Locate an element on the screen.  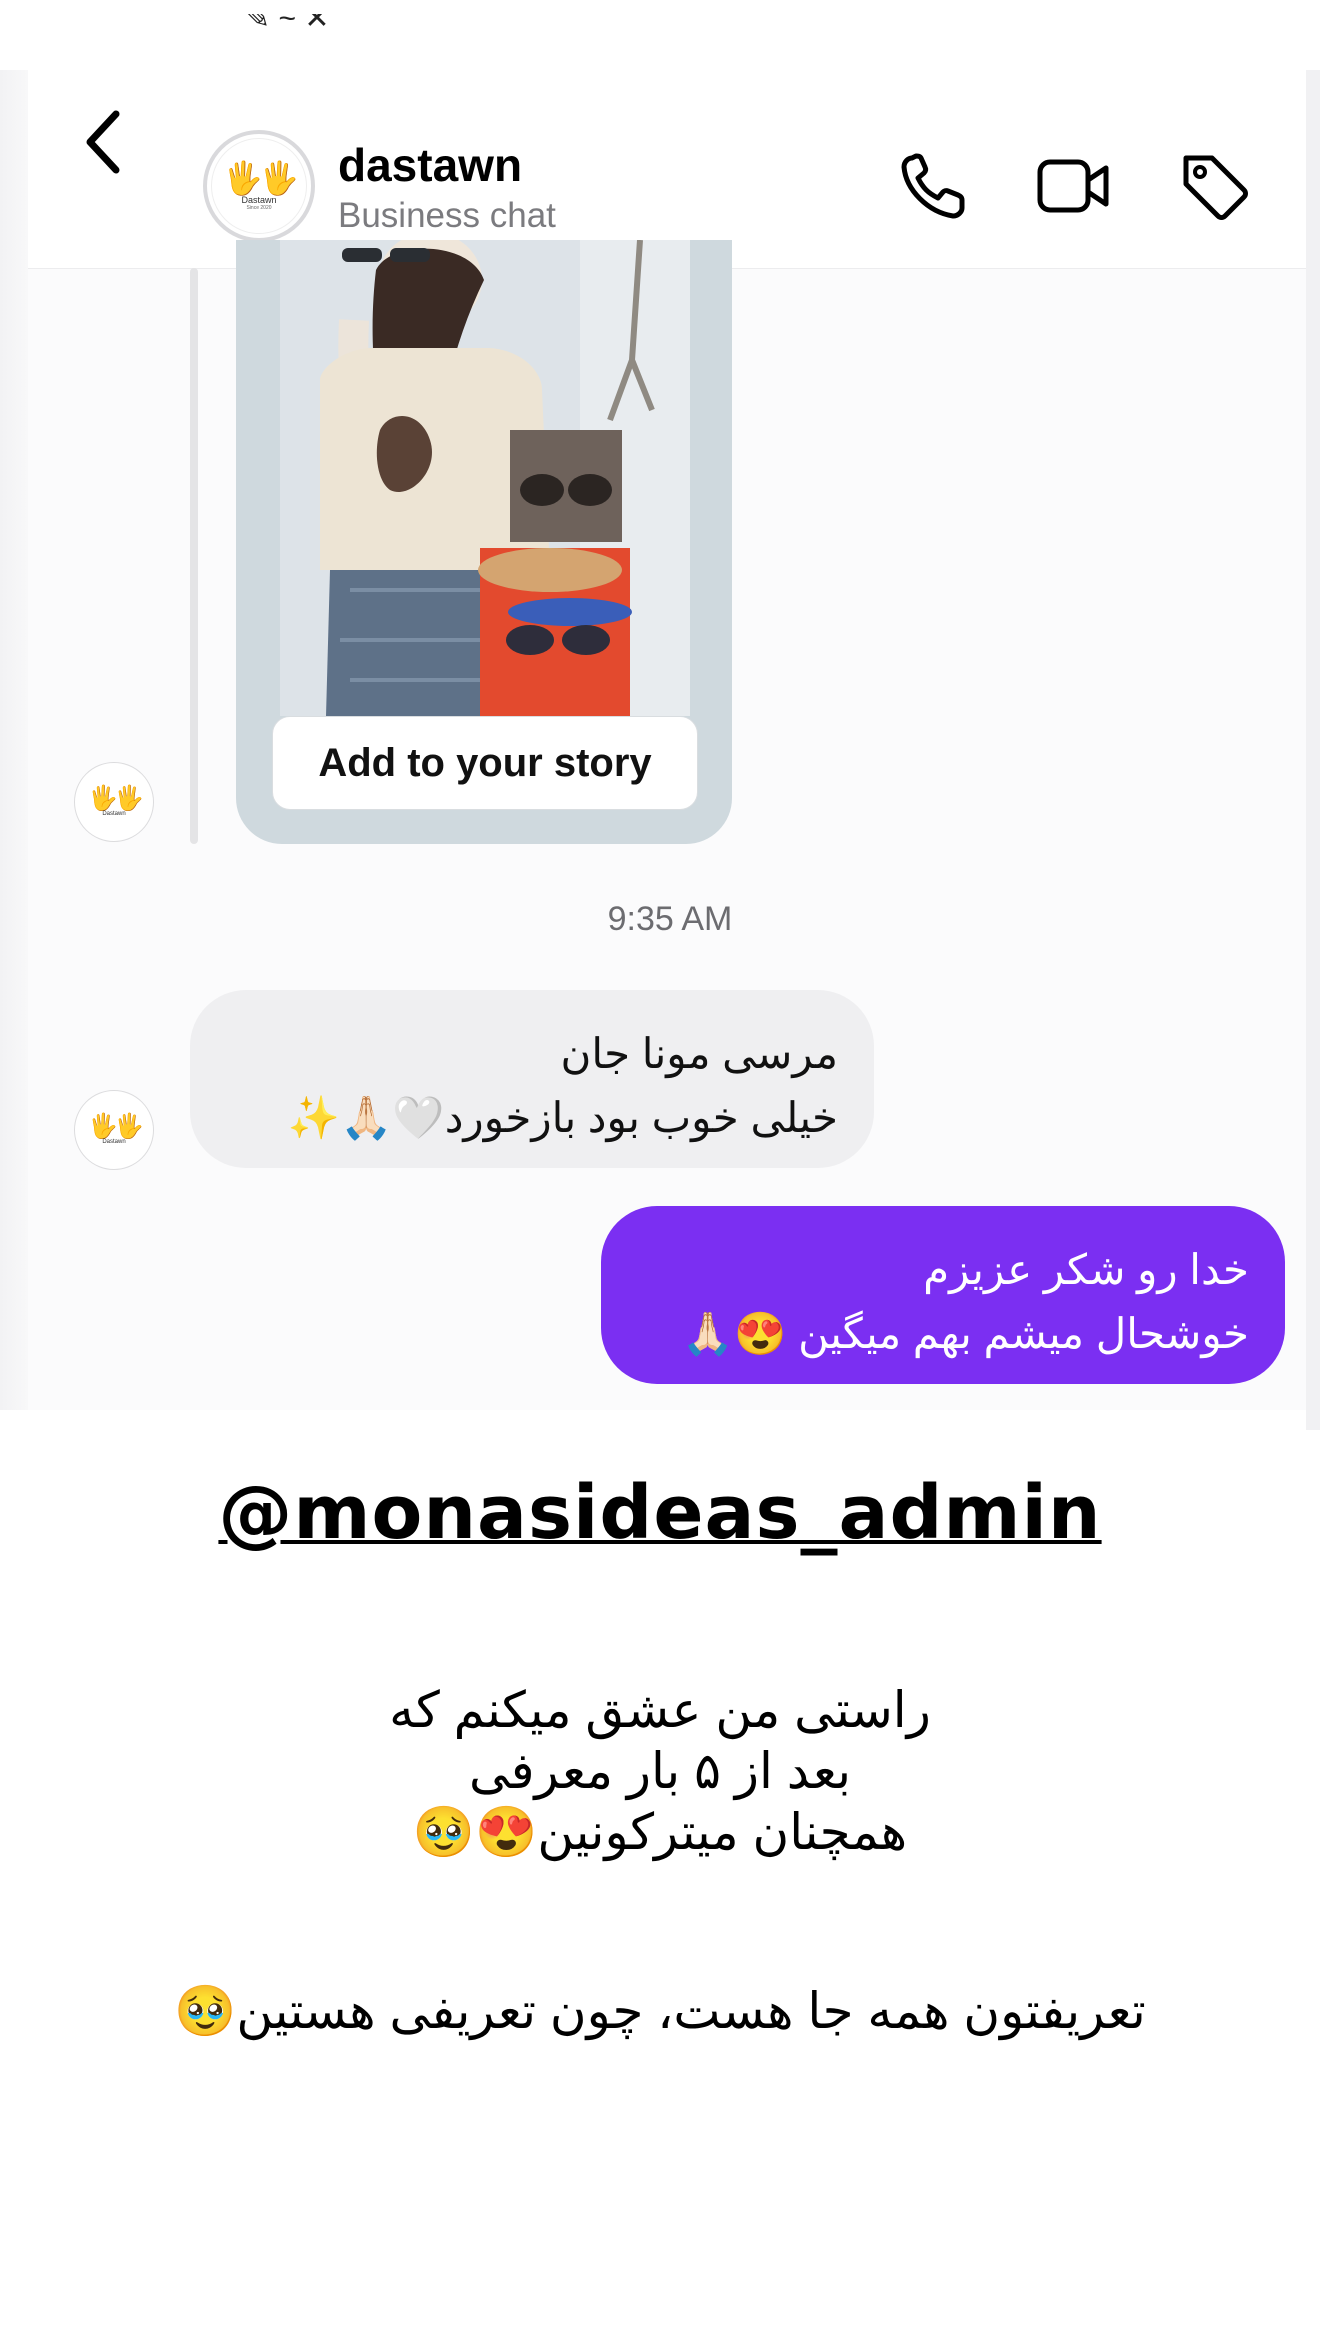
story-image is located at coordinates (485, 478).